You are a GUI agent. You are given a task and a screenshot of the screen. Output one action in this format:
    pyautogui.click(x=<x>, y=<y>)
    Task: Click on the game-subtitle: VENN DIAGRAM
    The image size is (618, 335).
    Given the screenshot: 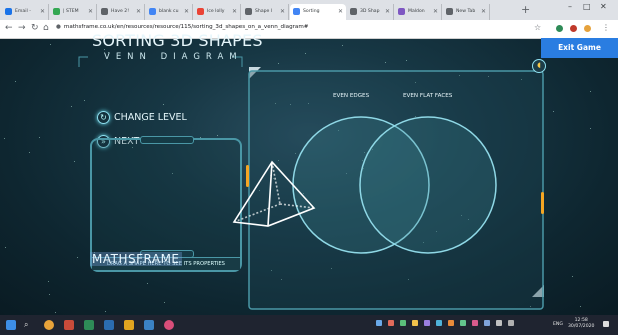 What is the action you would take?
    pyautogui.click(x=173, y=57)
    